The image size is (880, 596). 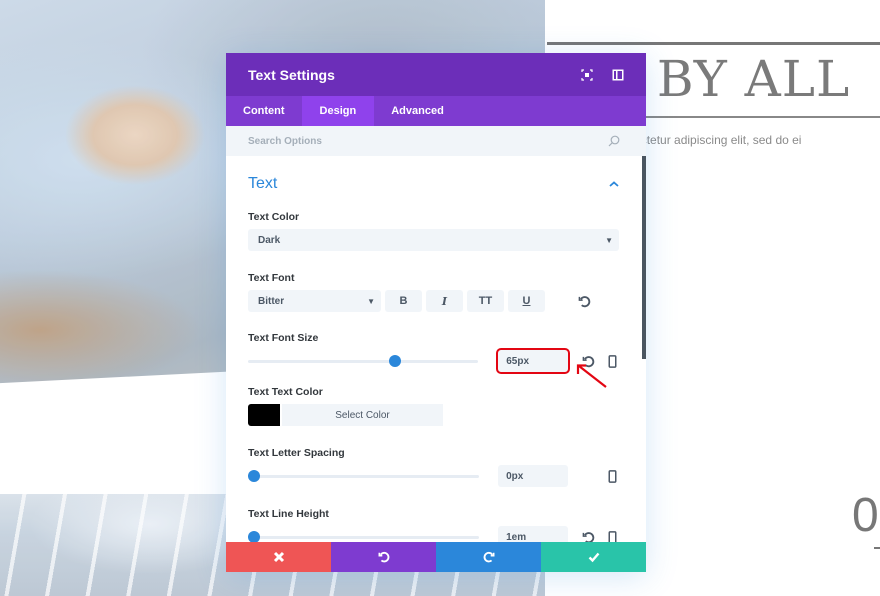 I want to click on chevron-up-icon, so click(x=614, y=183).